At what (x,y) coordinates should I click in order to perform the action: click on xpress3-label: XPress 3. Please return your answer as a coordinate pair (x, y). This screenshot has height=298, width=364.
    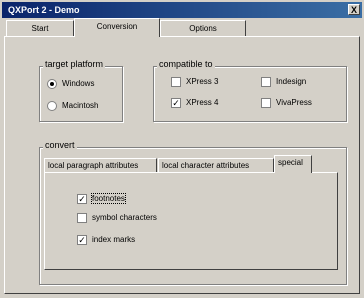
    Looking at the image, I should click on (202, 81).